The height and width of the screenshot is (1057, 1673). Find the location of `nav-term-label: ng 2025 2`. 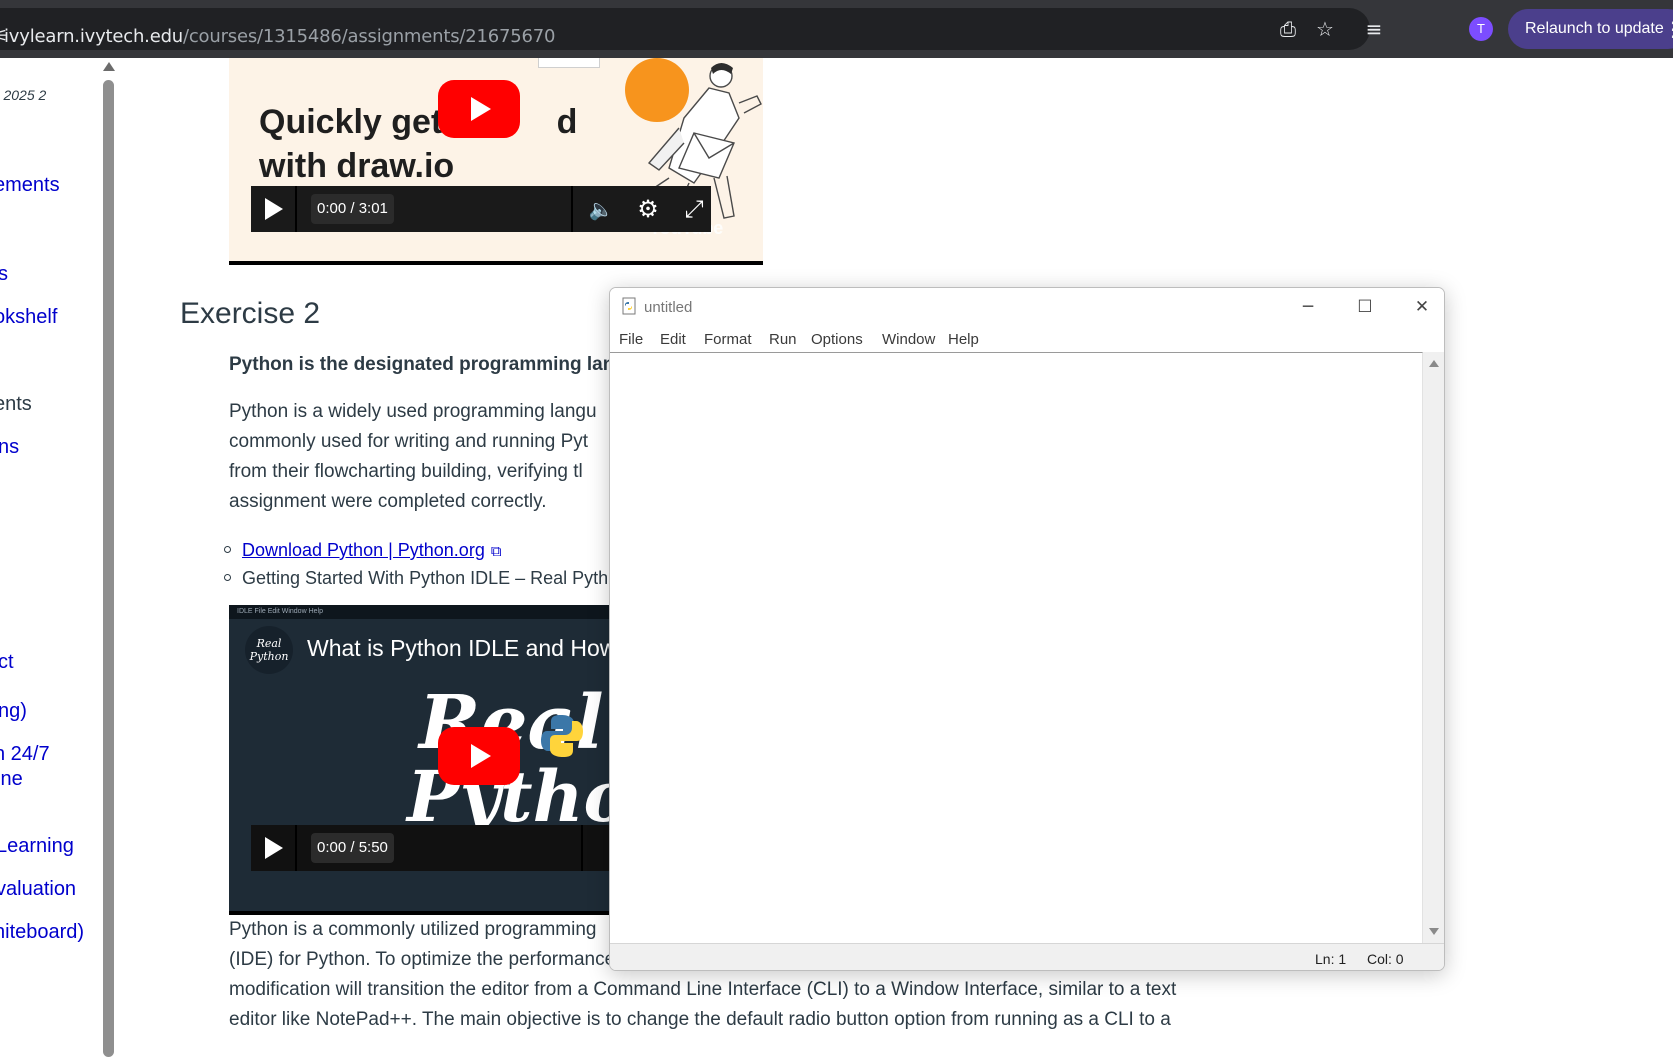

nav-term-label: ng 2025 2 is located at coordinates (23, 95).